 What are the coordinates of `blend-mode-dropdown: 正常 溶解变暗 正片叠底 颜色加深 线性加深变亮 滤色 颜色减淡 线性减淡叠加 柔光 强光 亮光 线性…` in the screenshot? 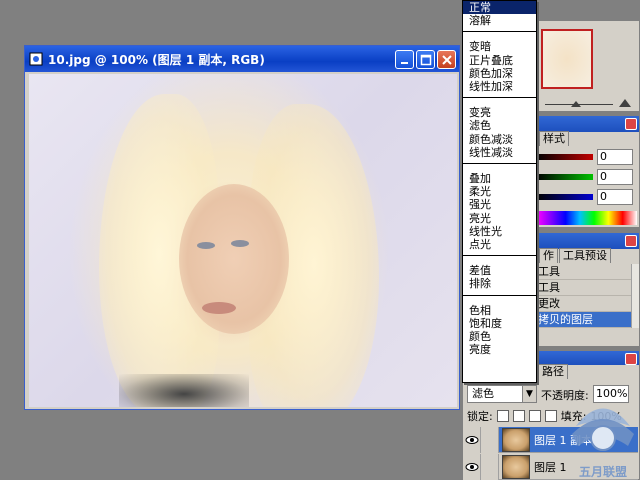 It's located at (499, 191).